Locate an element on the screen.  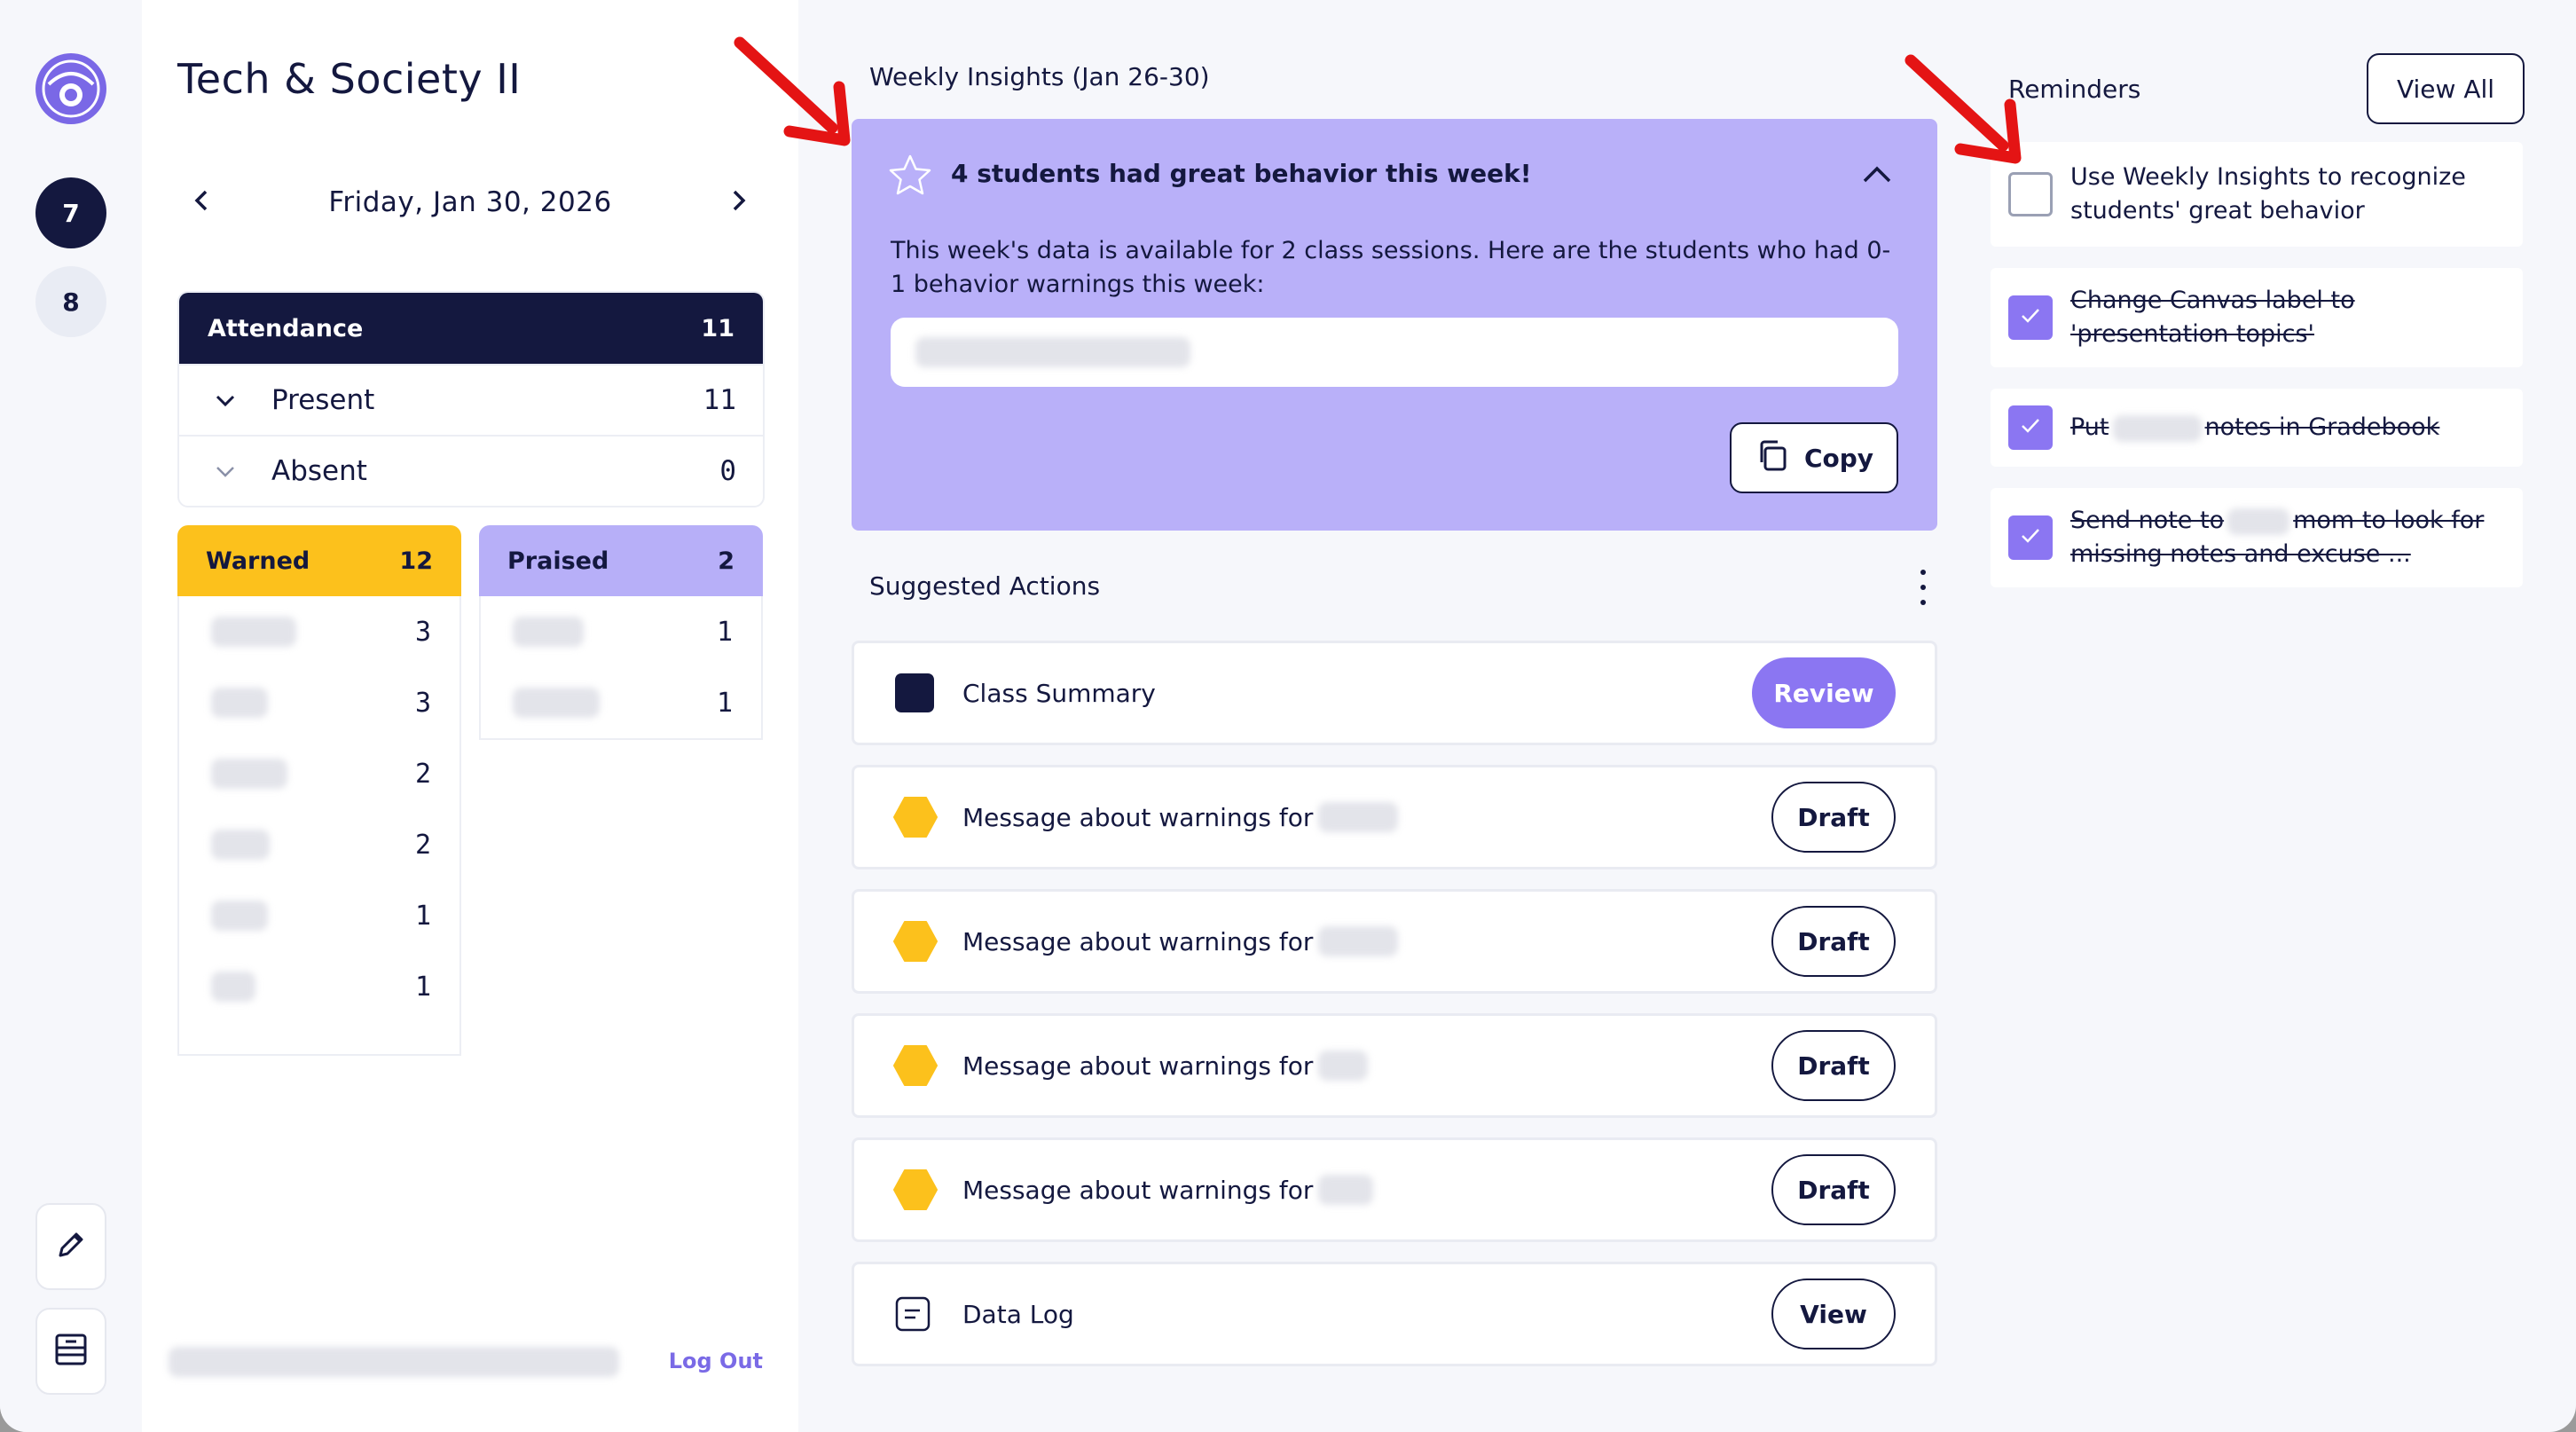
period-8-button: 8 is located at coordinates (70, 301).